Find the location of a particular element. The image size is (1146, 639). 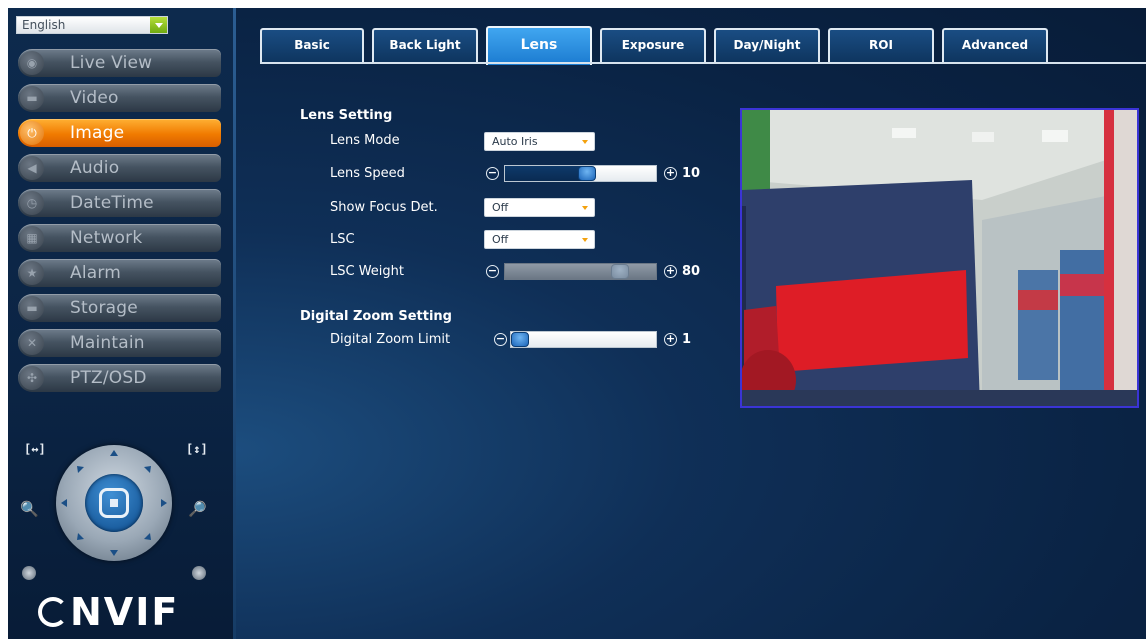

star-icon: ★ is located at coordinates (32, 273).